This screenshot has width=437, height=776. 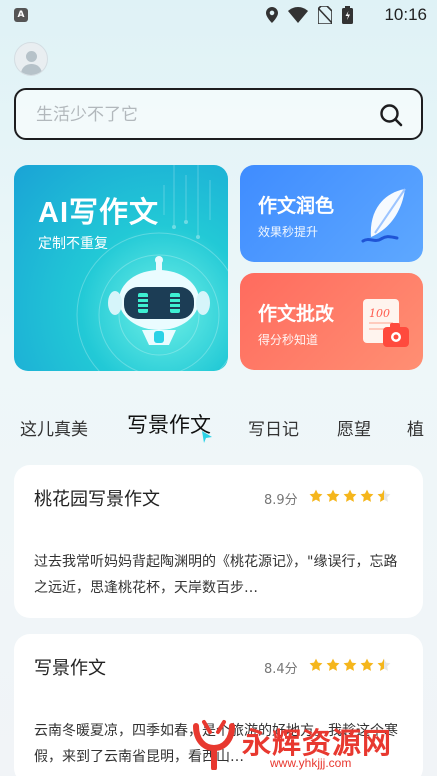 What do you see at coordinates (311, 763) in the screenshot?
I see `watermark-url: www.yhkjjj.com` at bounding box center [311, 763].